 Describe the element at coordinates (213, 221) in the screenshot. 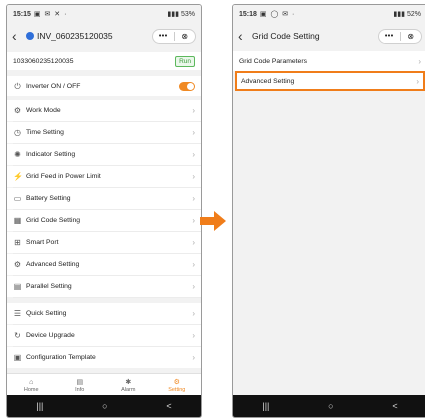

I see `arrow-right-icon` at that location.